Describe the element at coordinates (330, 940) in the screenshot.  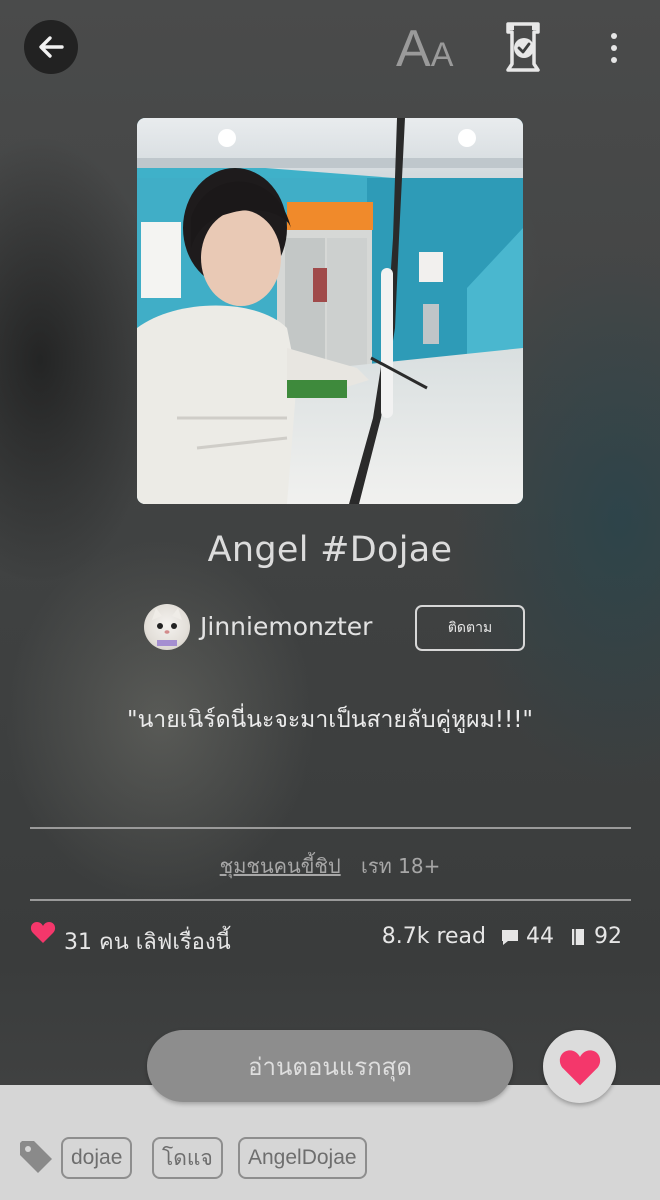
I see `stats-row: 31 คน เลิฟเรื่องนี้ 8.7k read 44 92` at that location.